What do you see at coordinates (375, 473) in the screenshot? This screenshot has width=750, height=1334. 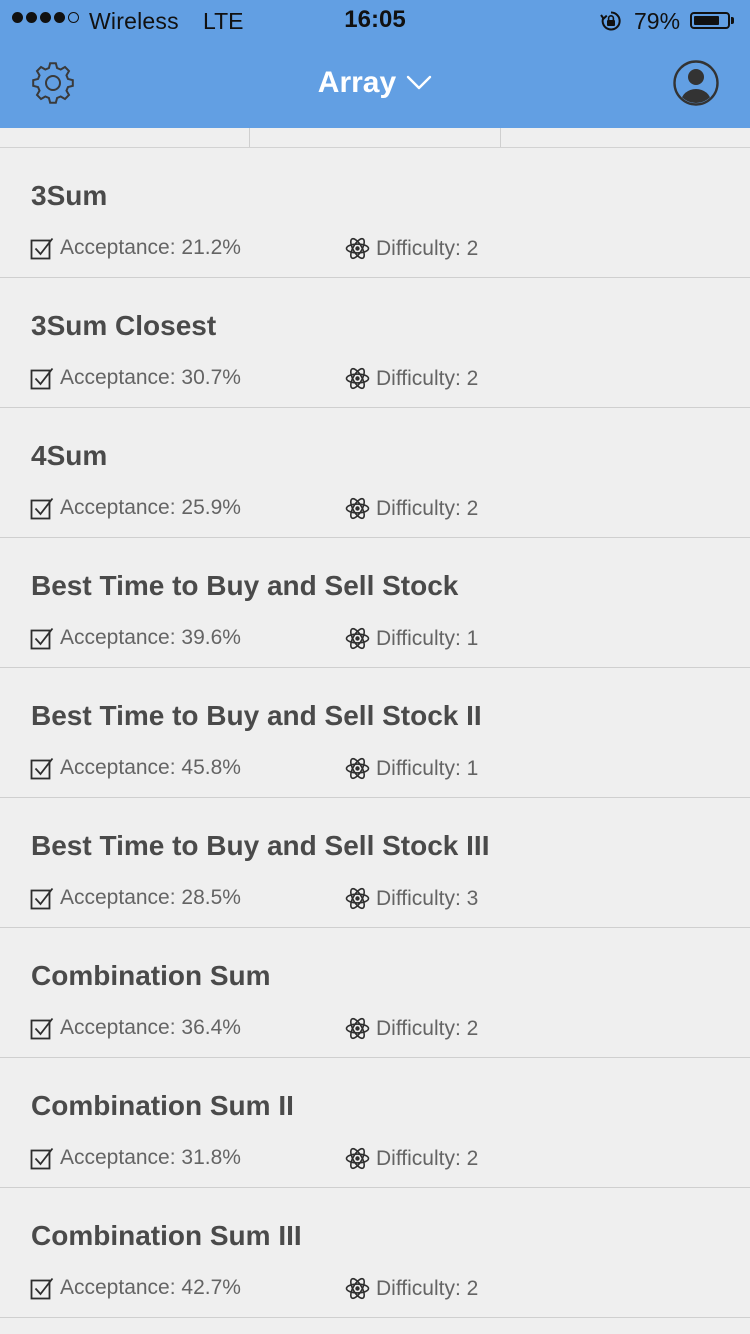 I see `problem-row: 4Sum Acceptance: 25.9% Difficulty: 2` at bounding box center [375, 473].